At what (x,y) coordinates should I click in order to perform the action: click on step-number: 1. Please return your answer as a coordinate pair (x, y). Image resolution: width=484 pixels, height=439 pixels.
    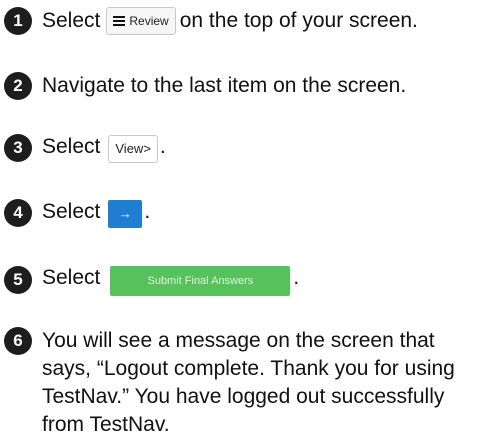
    Looking at the image, I should click on (18, 21).